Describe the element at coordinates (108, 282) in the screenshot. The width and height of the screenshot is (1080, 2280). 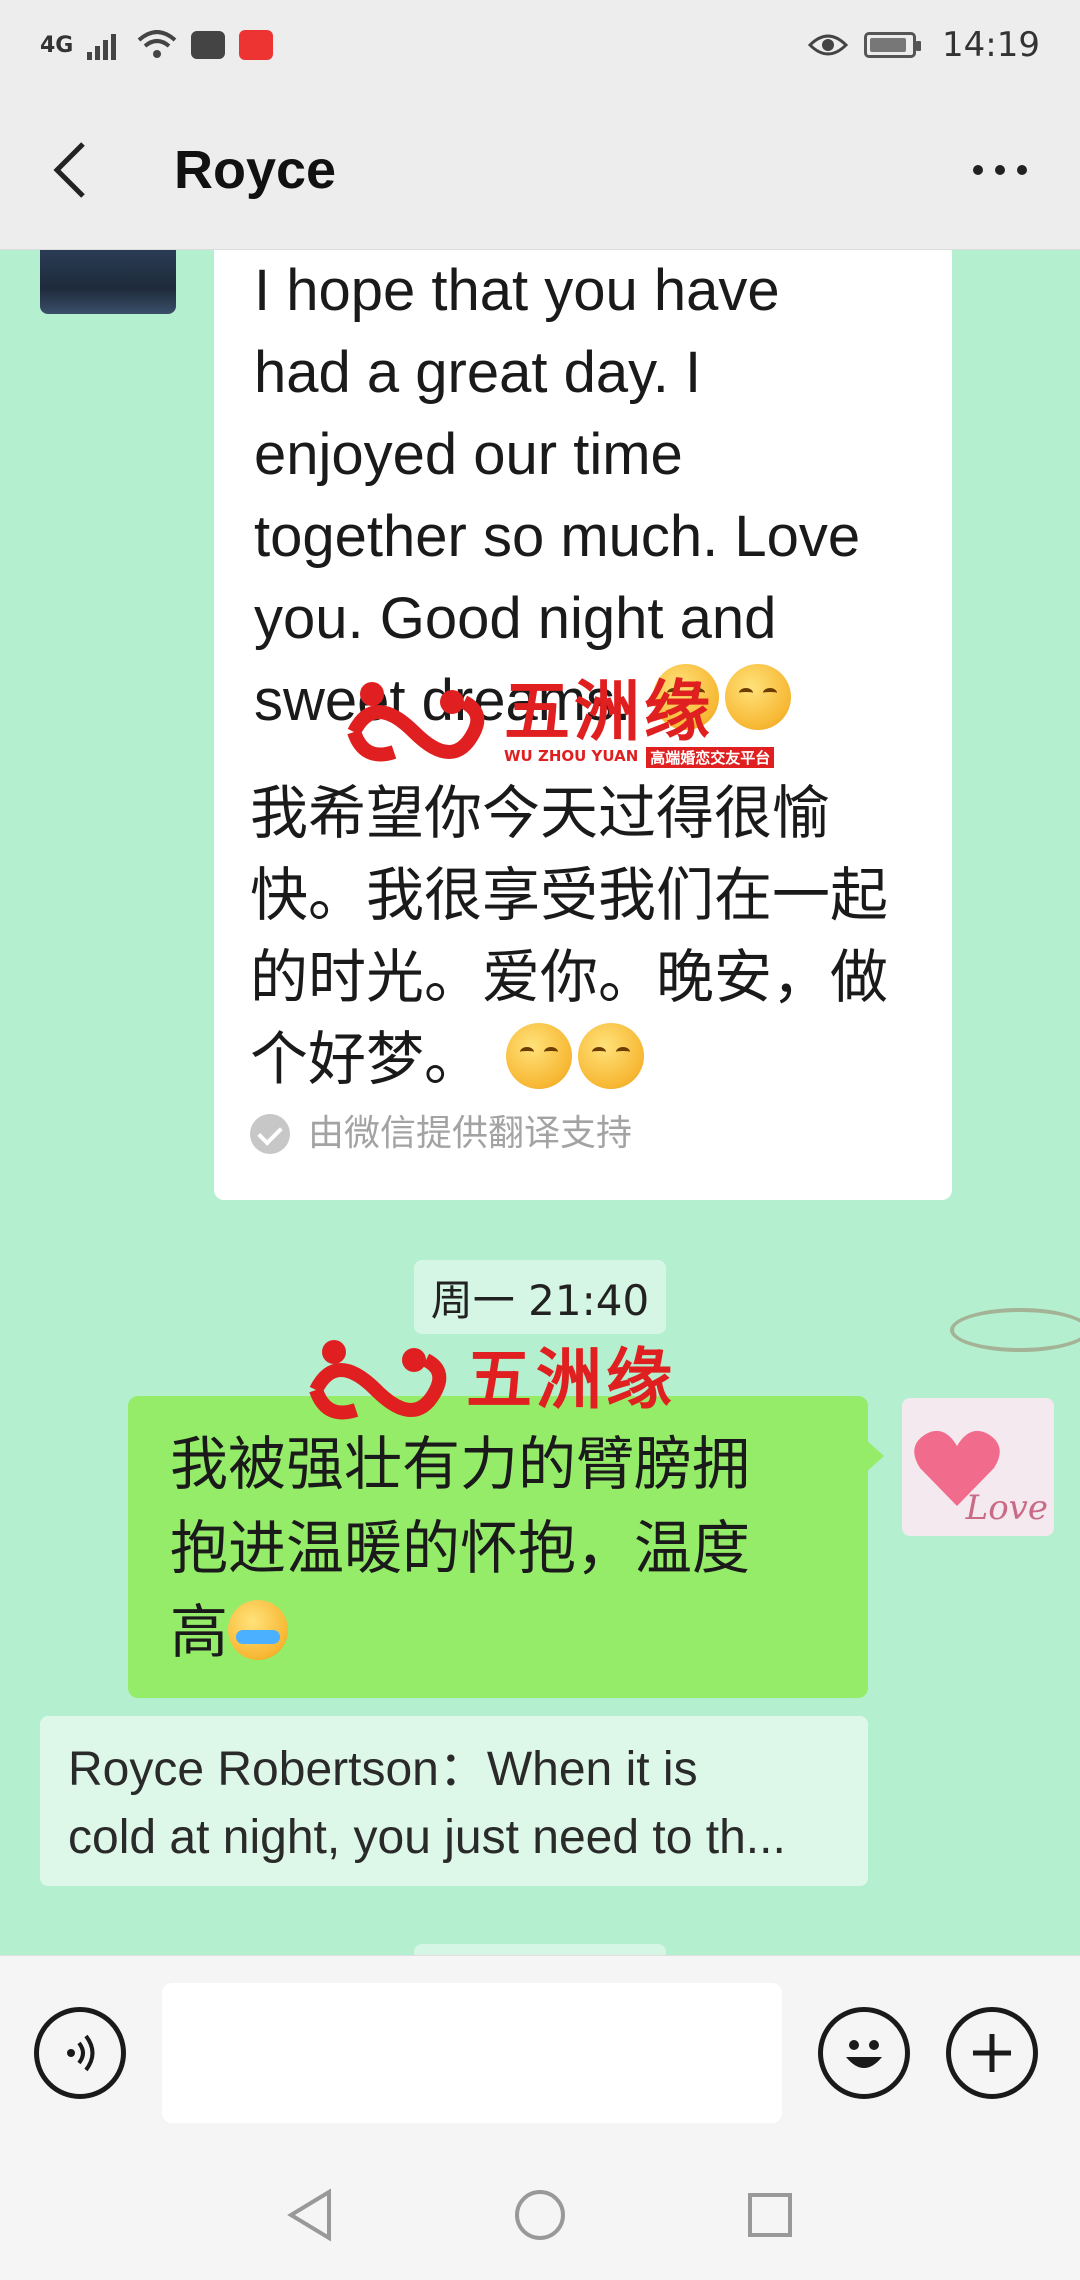
I see `contact-avatar` at that location.